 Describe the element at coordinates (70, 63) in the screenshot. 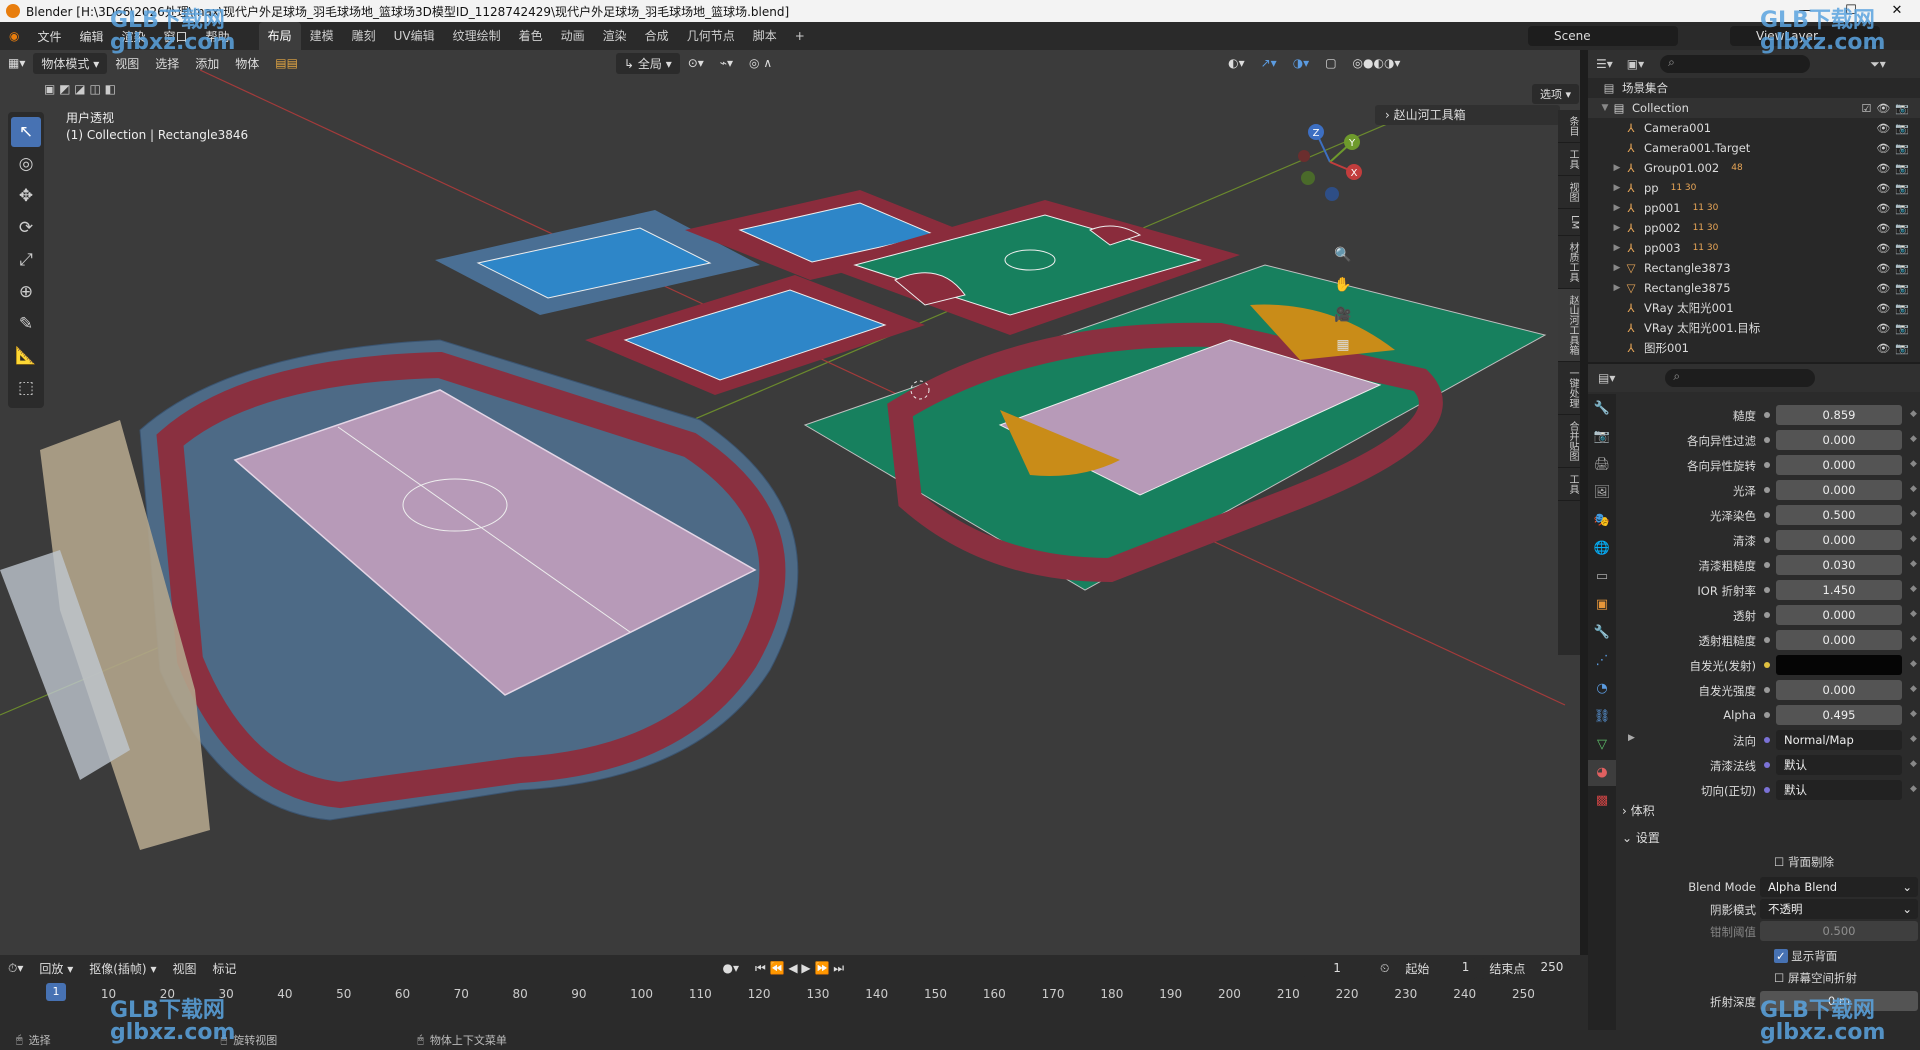

I see `mode-dropdown: 物体模式 ▾` at that location.